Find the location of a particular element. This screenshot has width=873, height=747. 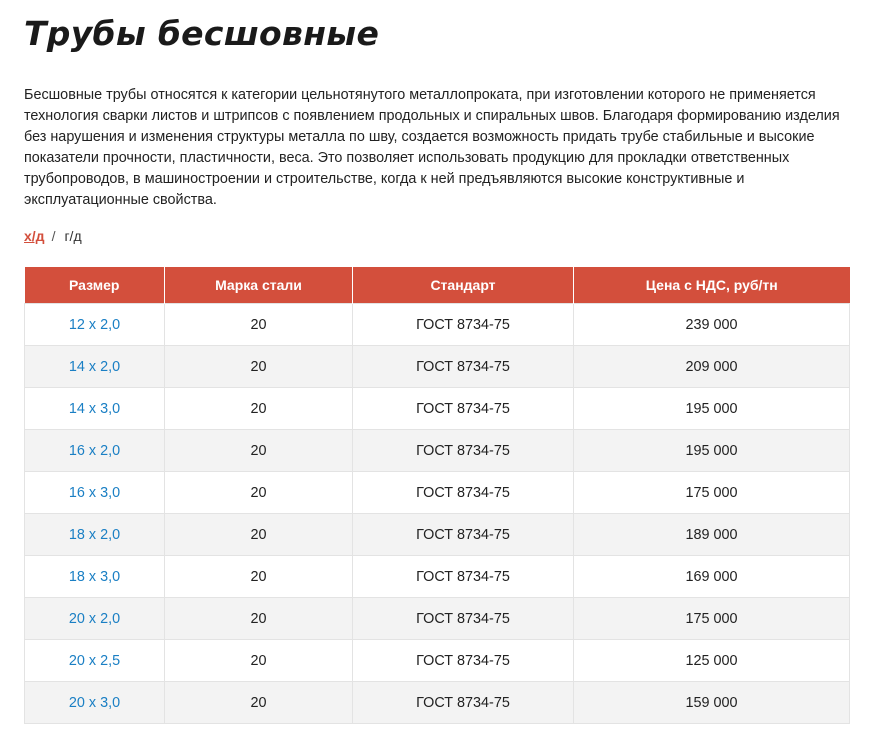

table-row: 20 x 3,0 20 ГОСТ 8734-75 159 000 is located at coordinates (437, 702).